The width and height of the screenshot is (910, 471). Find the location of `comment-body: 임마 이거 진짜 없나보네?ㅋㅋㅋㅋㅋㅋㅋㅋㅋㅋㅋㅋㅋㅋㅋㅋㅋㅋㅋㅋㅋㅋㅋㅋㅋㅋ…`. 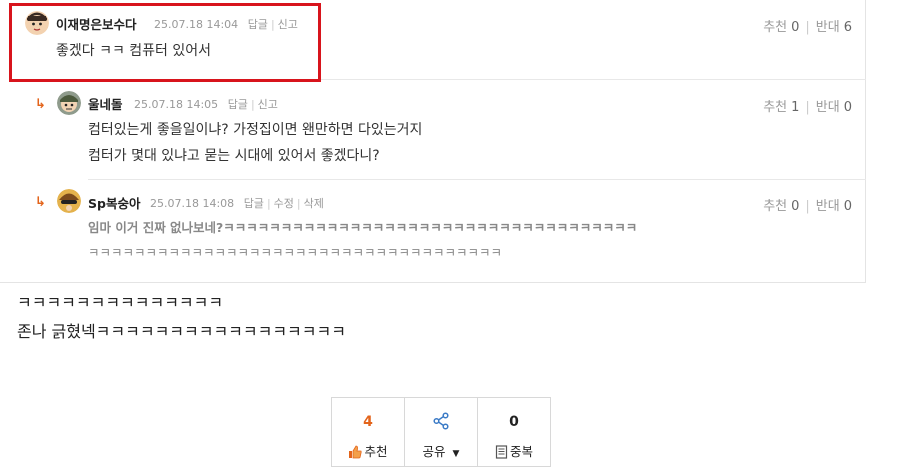

comment-body: 임마 이거 진짜 없나보네?ㅋㅋㅋㅋㅋㅋㅋㅋㅋㅋㅋㅋㅋㅋㅋㅋㅋㅋㅋㅋㅋㅋㅋㅋㅋㅋ… is located at coordinates (363, 240).